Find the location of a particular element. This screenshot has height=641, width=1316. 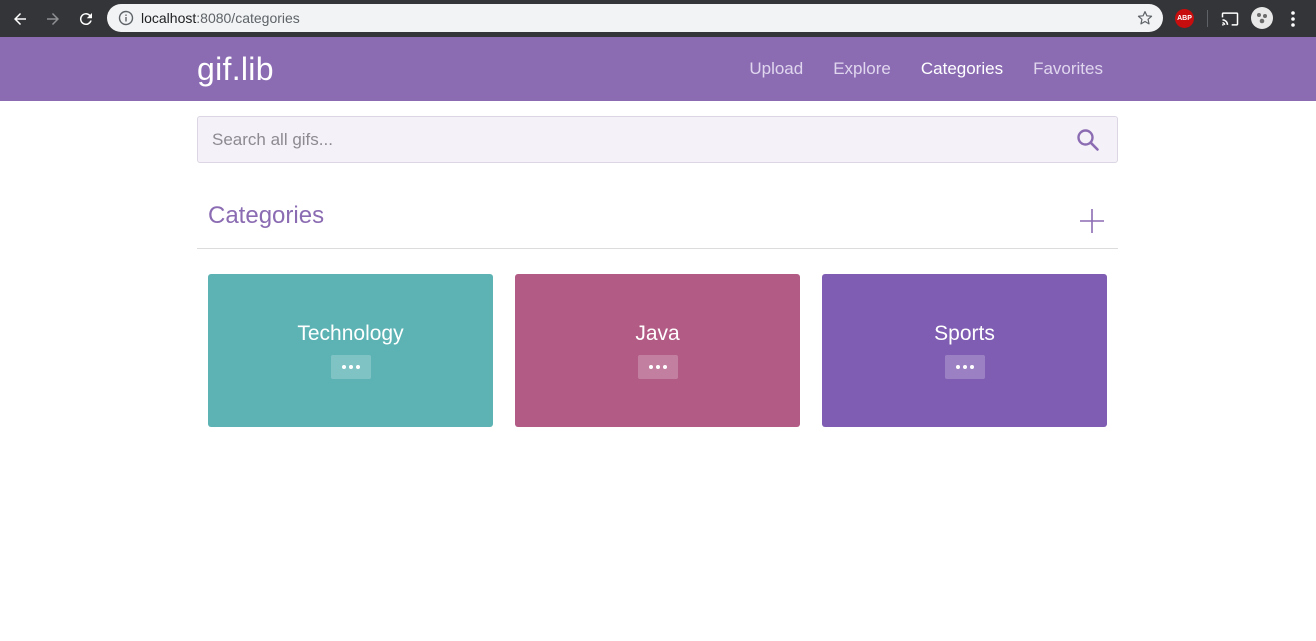

category-card-title: Java is located at coordinates (657, 333).